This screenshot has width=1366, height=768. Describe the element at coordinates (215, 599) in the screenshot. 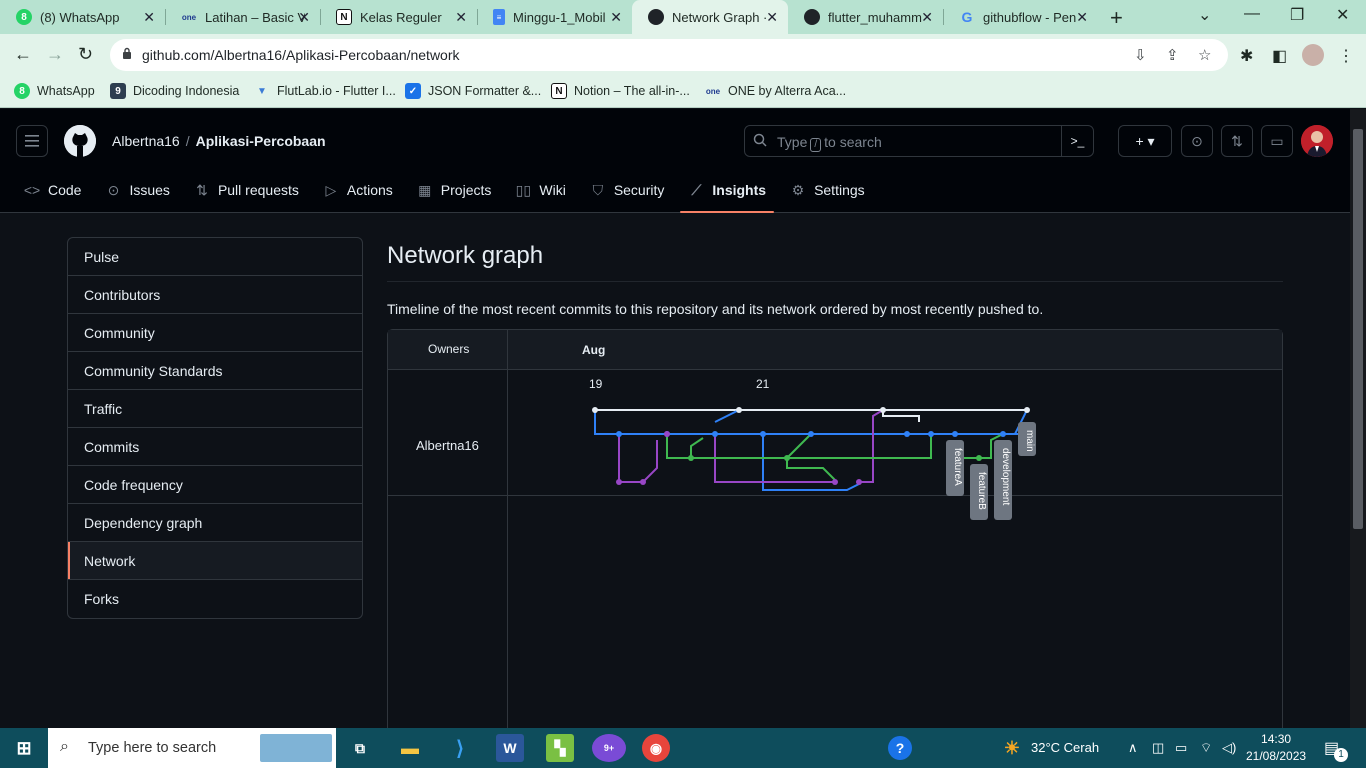

I see `sidebar-item-forks: Forks` at that location.